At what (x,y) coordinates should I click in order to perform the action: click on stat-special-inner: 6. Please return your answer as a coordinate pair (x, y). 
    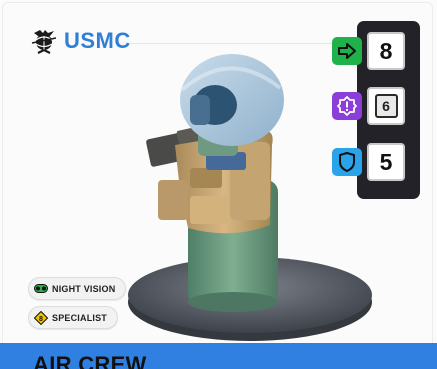
    Looking at the image, I should click on (386, 106).